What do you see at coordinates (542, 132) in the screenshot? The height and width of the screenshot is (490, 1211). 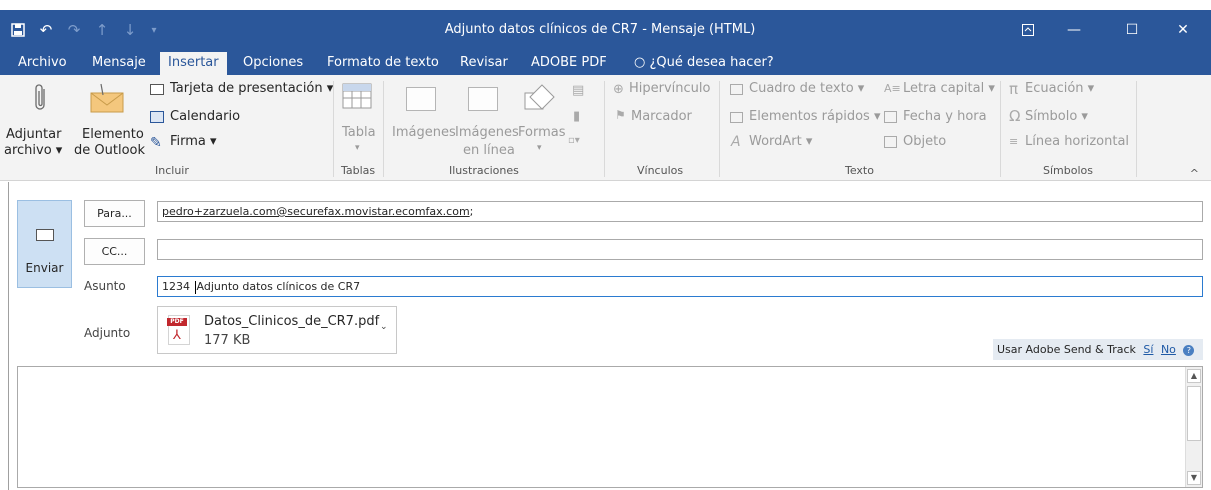 I see `formas-label: Formas` at bounding box center [542, 132].